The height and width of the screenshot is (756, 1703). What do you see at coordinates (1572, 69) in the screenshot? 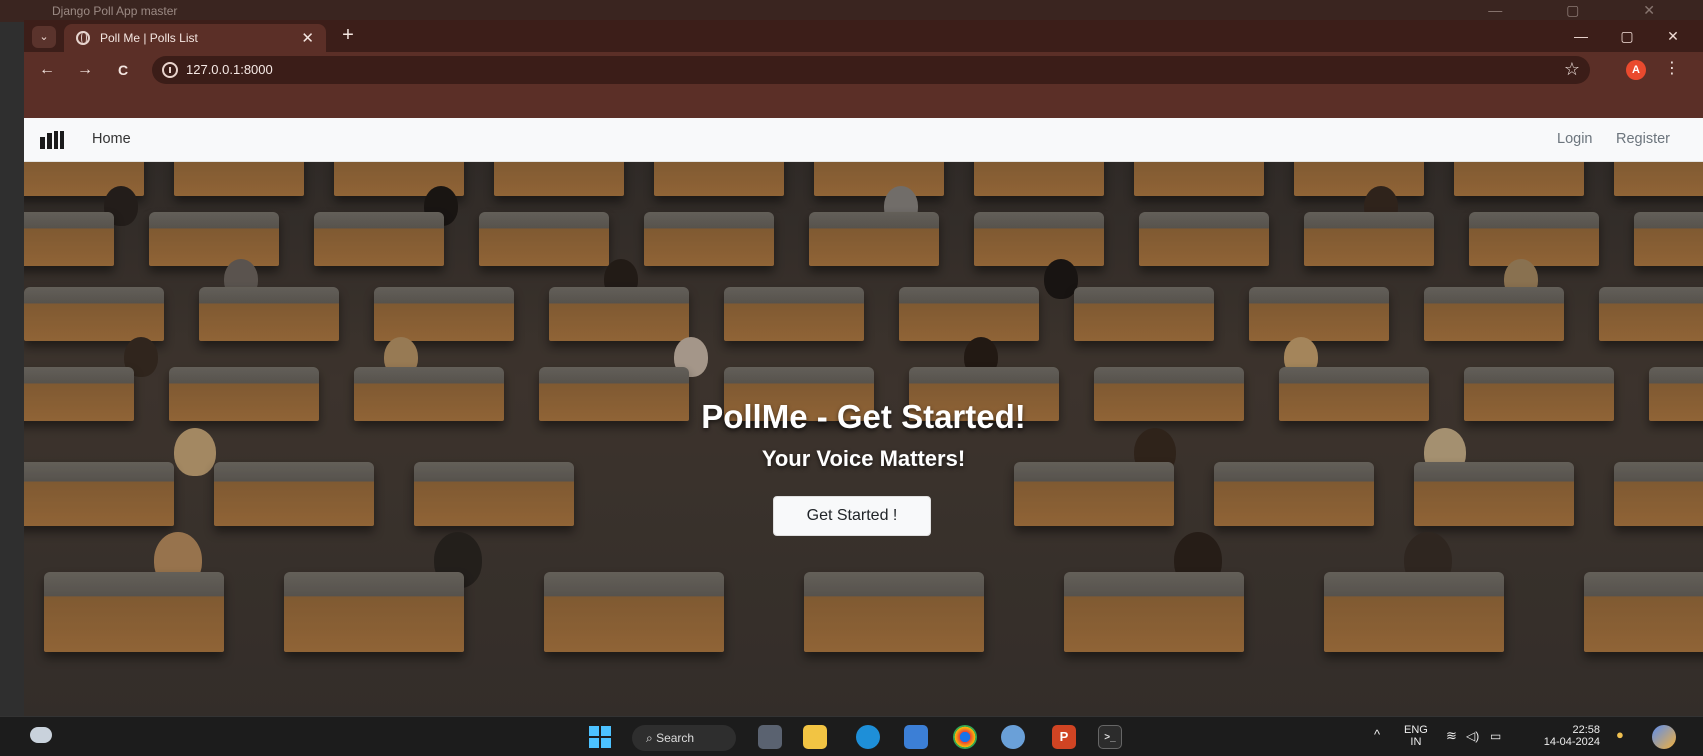
I see `bookmark-star-icon: ☆` at bounding box center [1572, 69].